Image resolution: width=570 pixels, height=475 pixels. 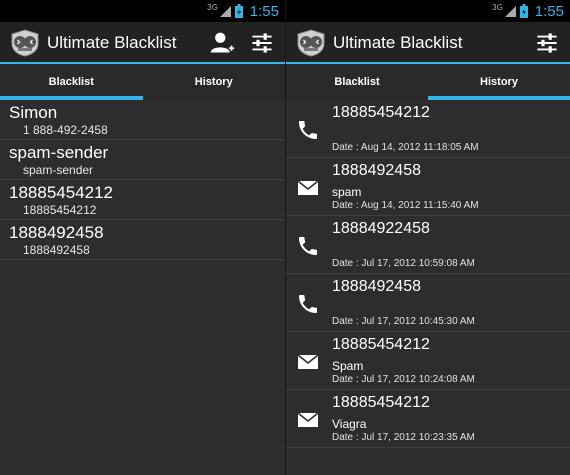 What do you see at coordinates (403, 321) in the screenshot?
I see `history-date: Date : Jul 17, 2012 10:45:30 AM` at bounding box center [403, 321].